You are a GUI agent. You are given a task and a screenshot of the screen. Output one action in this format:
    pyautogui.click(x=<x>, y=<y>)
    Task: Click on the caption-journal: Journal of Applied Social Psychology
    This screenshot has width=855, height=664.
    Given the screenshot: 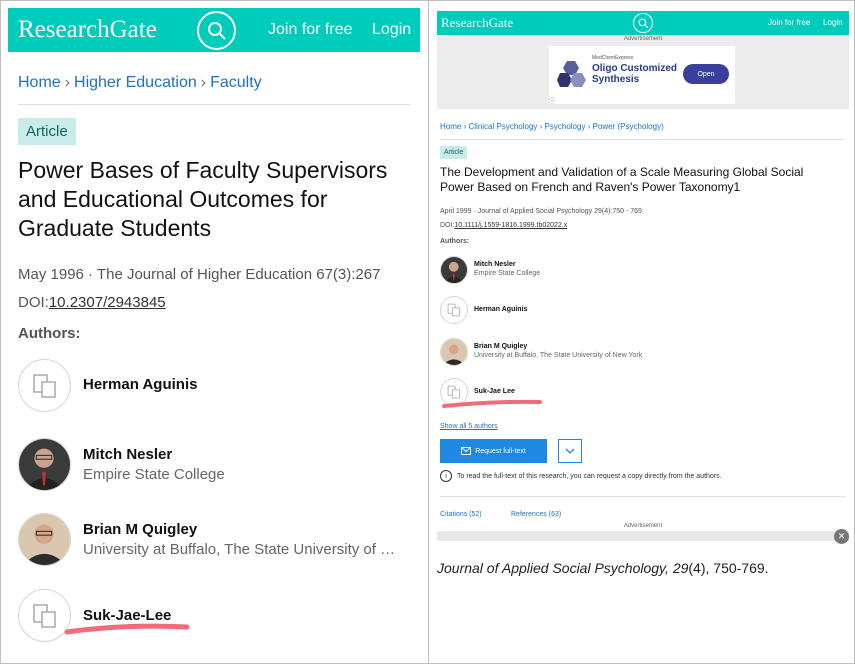 What is the action you would take?
    pyautogui.click(x=551, y=568)
    